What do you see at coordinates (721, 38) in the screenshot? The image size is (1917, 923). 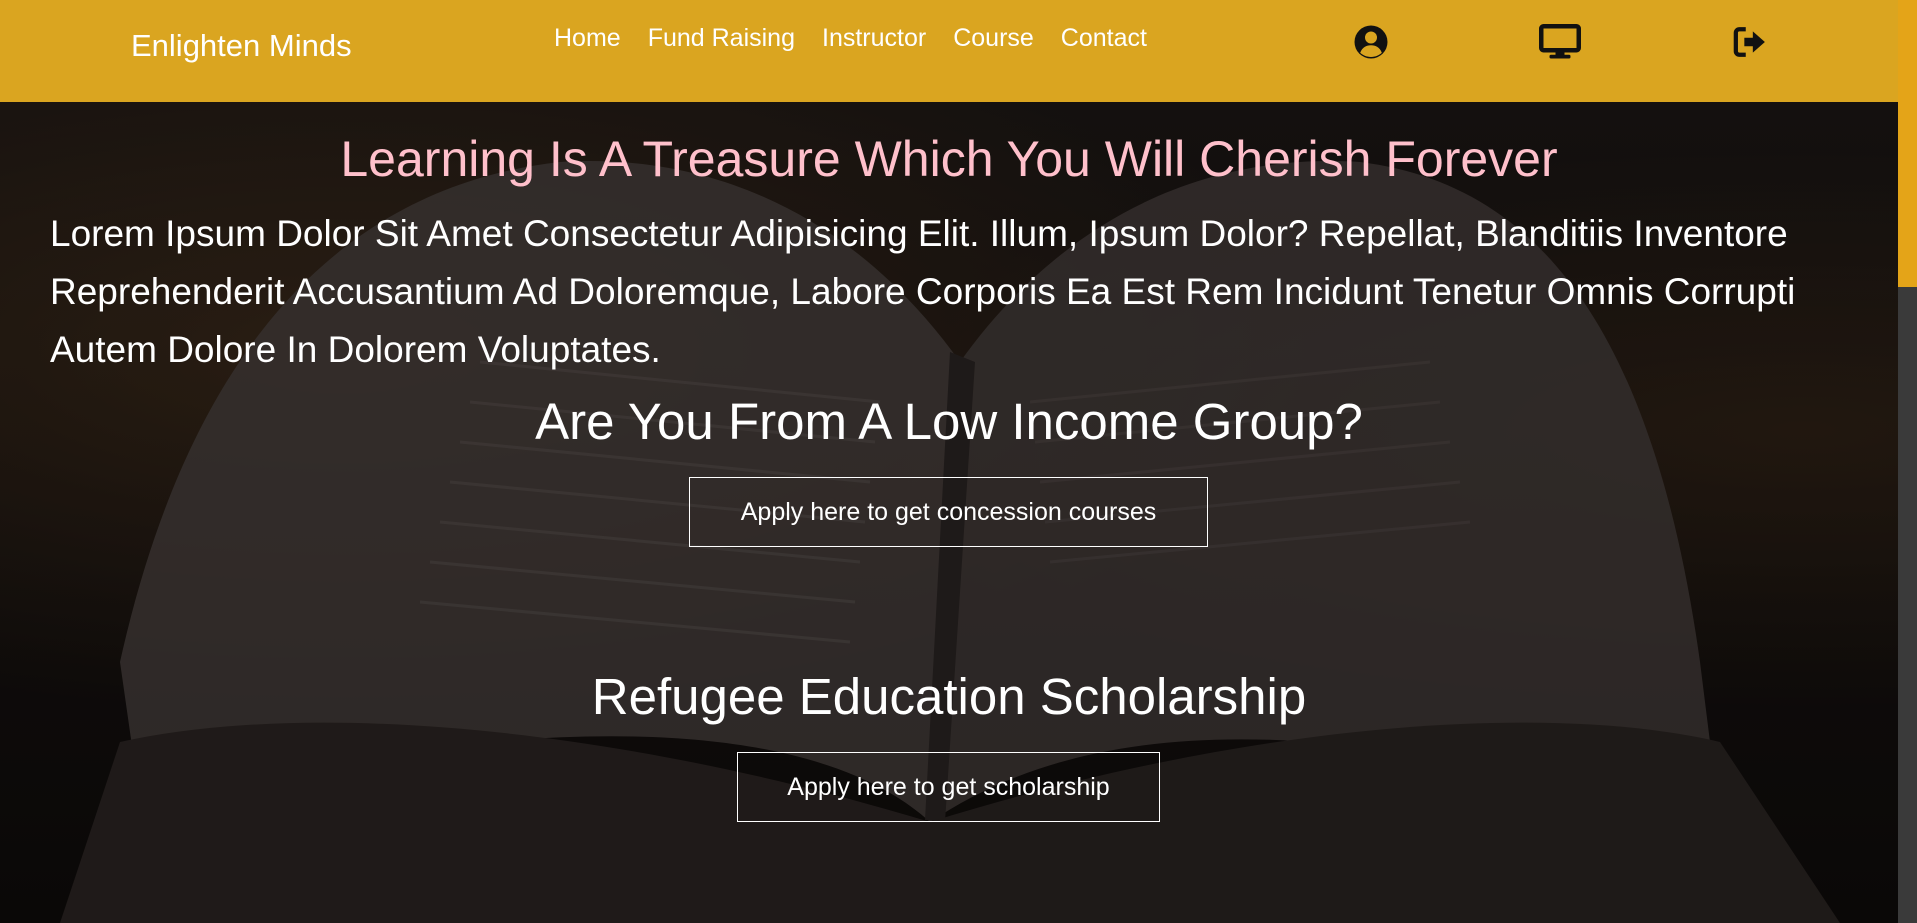 I see `nav-fund-raising: Fund Raising` at bounding box center [721, 38].